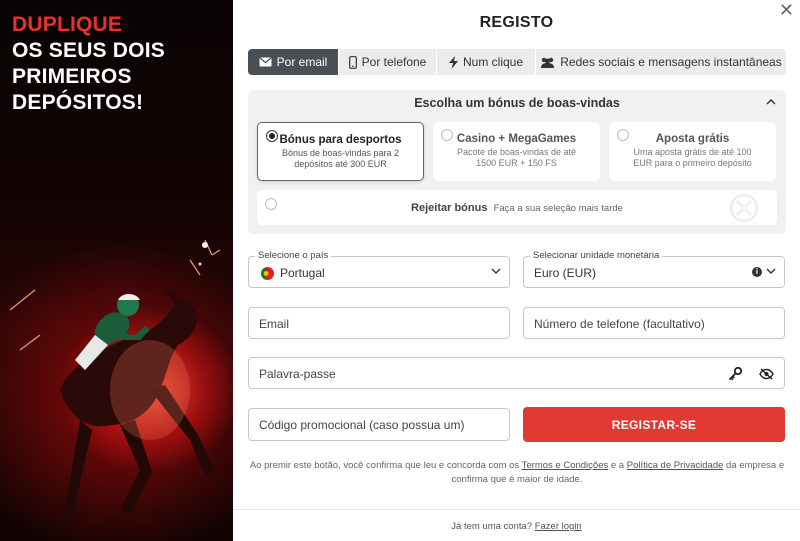 The height and width of the screenshot is (541, 800). I want to click on bonus-heading: Escolha um bónus de boas-vindas, so click(517, 103).